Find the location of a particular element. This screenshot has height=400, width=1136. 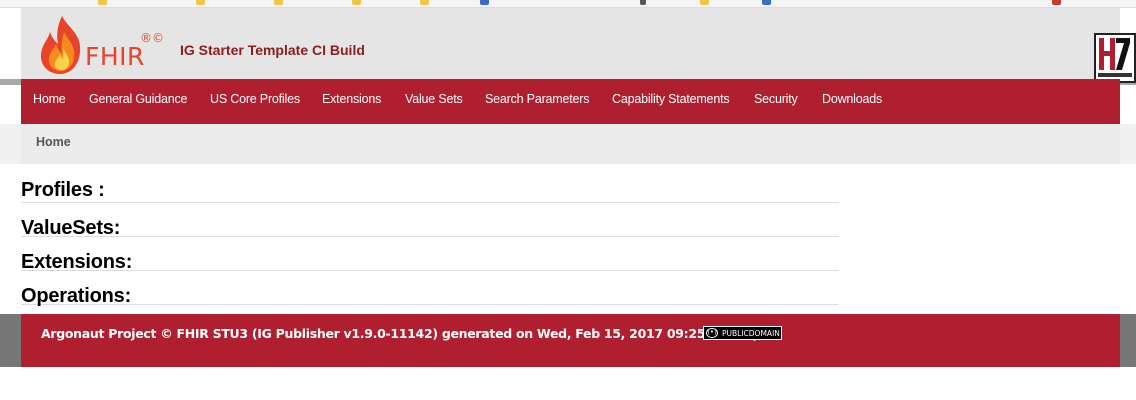

hl7-logo-icon is located at coordinates (1115, 58).